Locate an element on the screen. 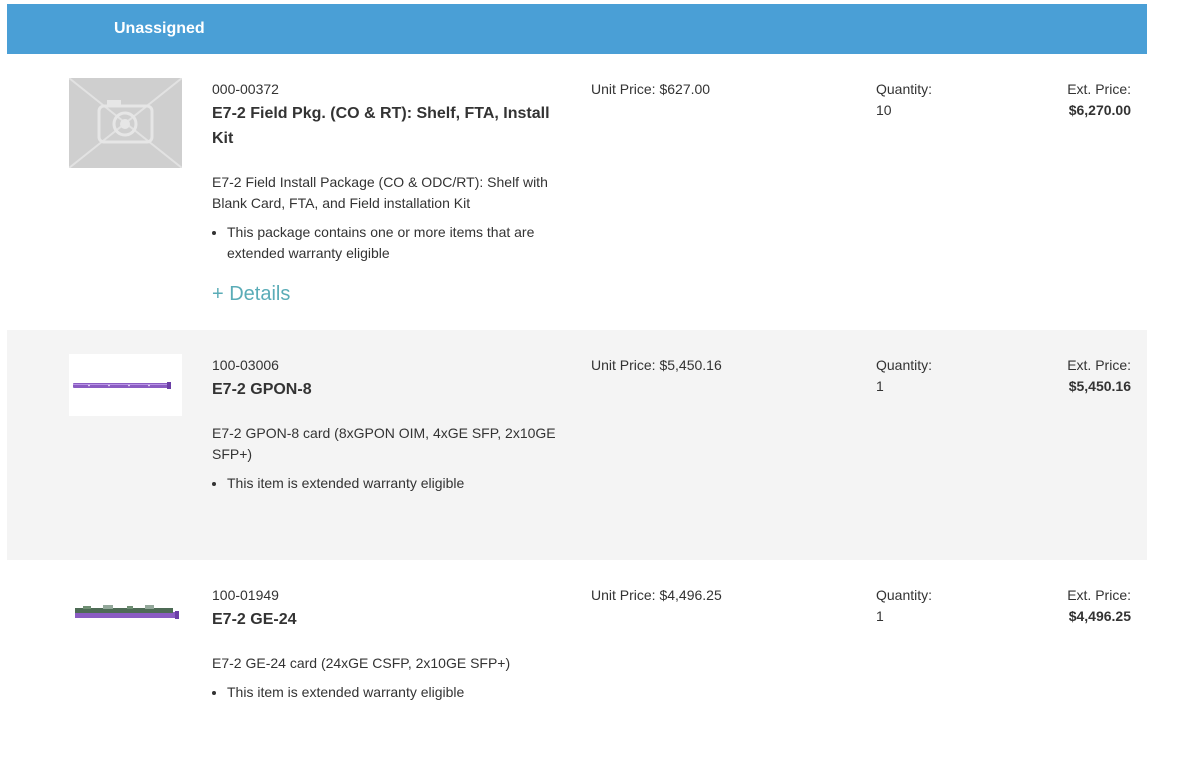 The image size is (1188, 767). unit-price: Unit Price: $4,496.25 is located at coordinates (656, 595).